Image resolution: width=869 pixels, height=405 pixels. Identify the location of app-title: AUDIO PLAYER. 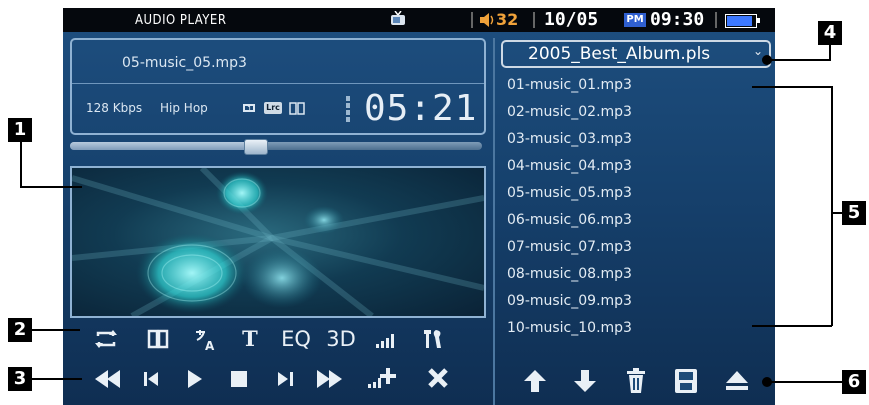
(181, 20).